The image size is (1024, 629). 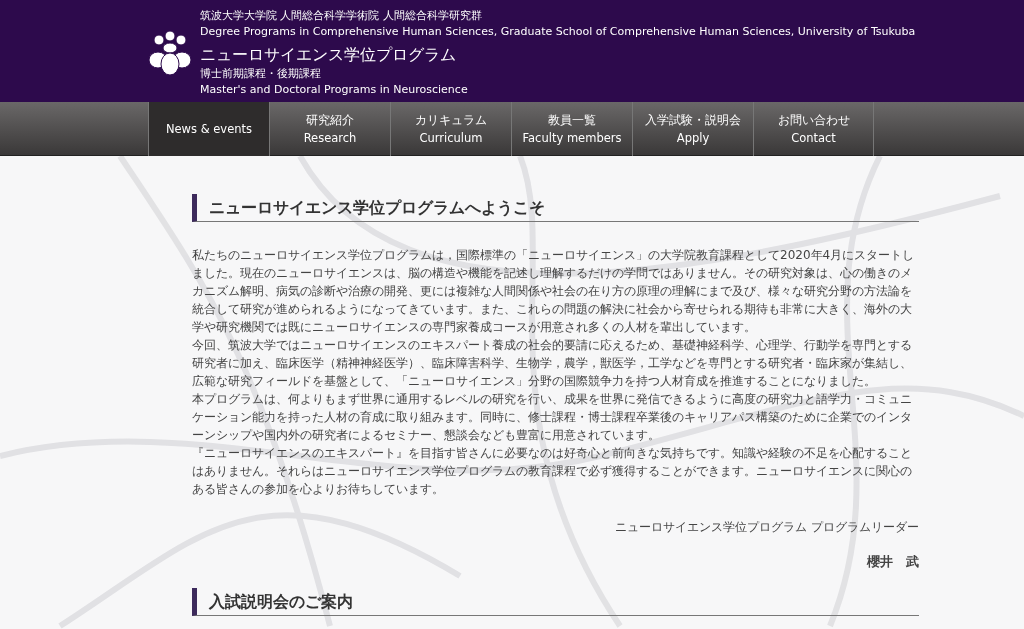 I want to click on nav-tab: カリキュラム Curriculum, so click(x=450, y=129).